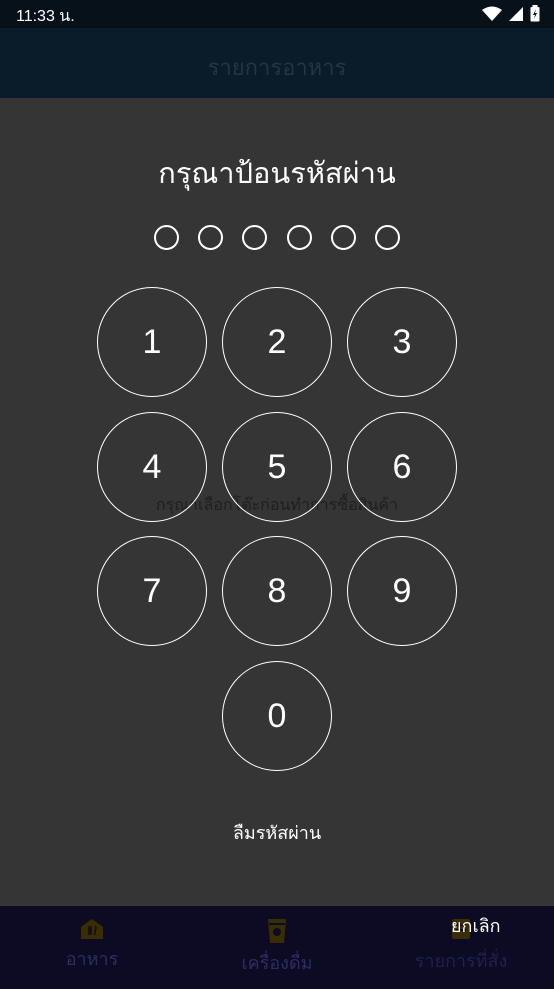 This screenshot has width=554, height=989. Describe the element at coordinates (476, 925) in the screenshot. I see `cancel-button: ยกเลิก` at that location.